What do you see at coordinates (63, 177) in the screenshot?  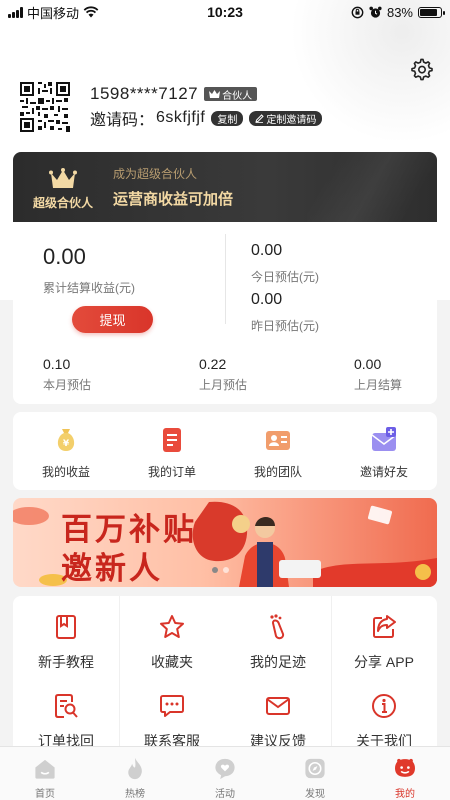 I see `gold-crown-icon` at bounding box center [63, 177].